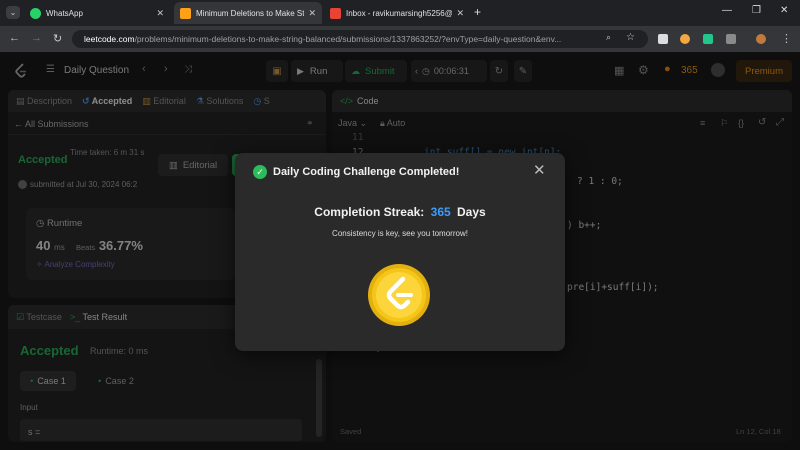  I want to click on gmail-icon, so click(335, 13).